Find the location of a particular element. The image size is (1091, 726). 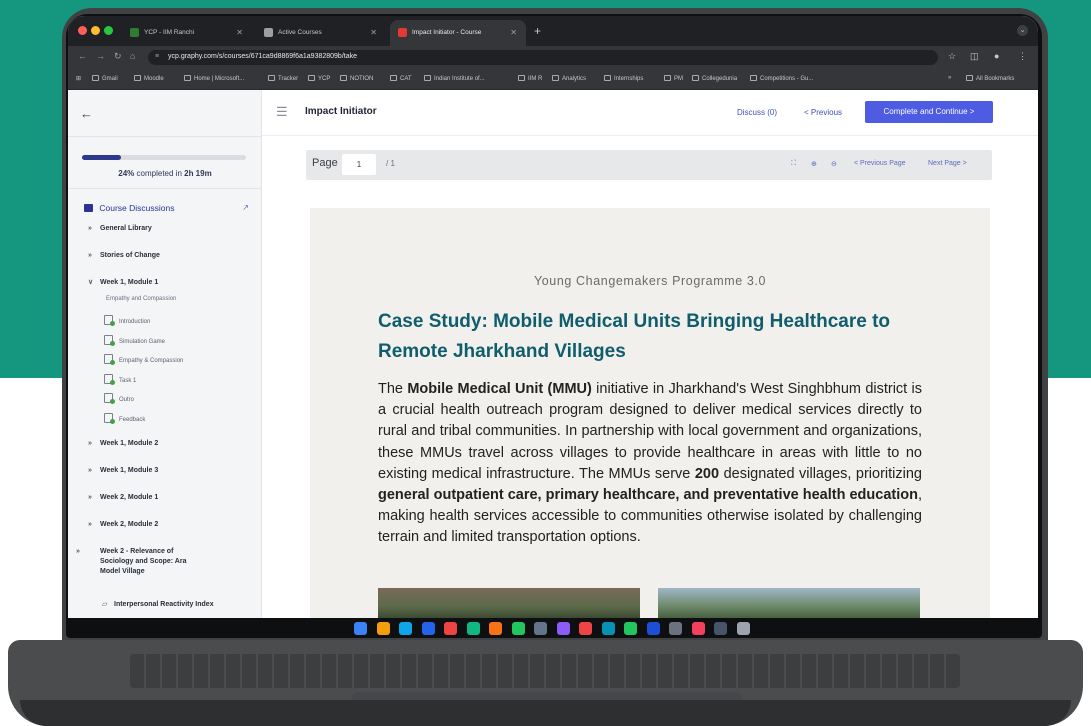

favicon-icon is located at coordinates (134, 32).